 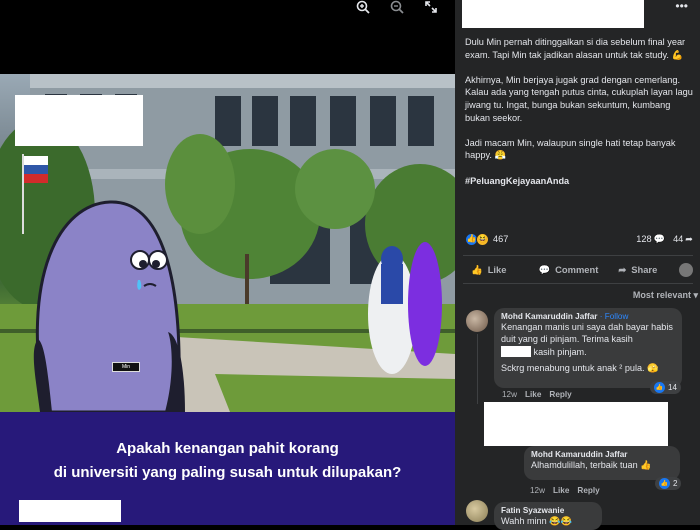 I want to click on comment-reactions: 👍 14, so click(x=665, y=387).